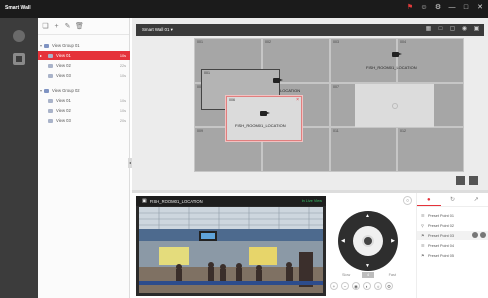  Describe the element at coordinates (66, 45) in the screenshot. I see `tree-row-label: View Group 01` at that location.